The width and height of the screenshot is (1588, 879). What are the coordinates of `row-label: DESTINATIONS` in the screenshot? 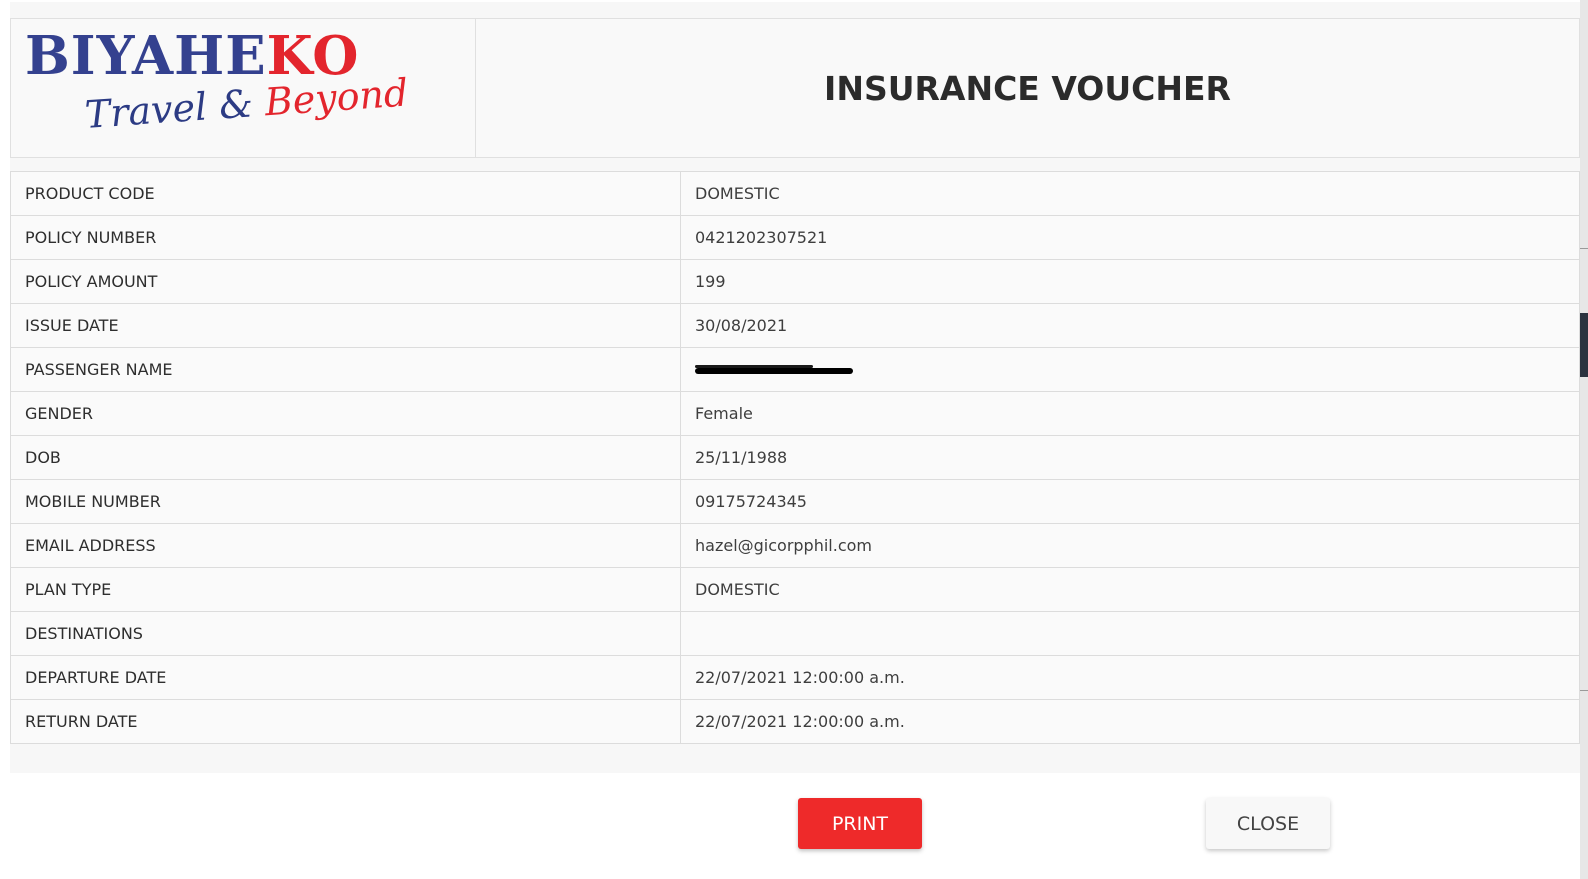 It's located at (345, 633).